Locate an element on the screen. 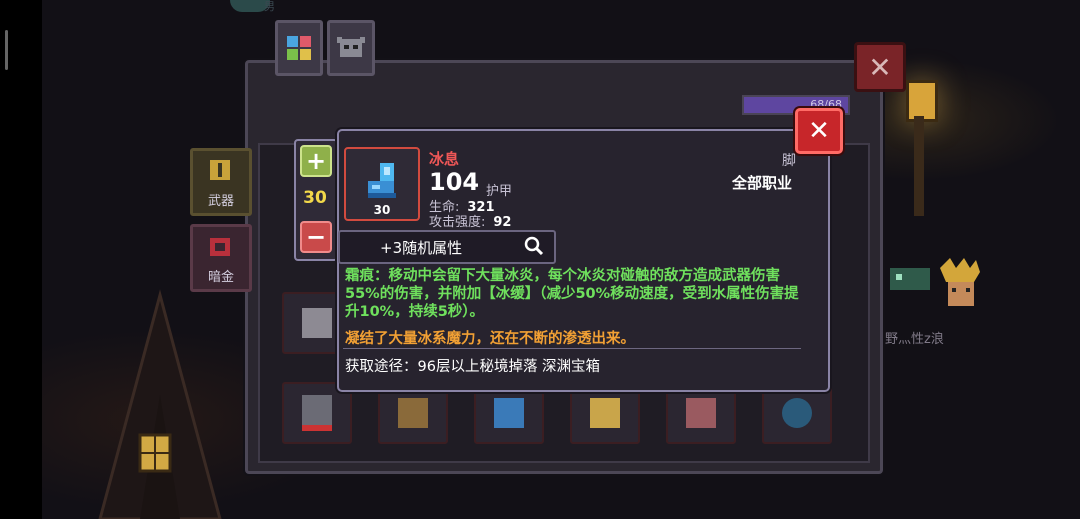  minus-icon: − is located at coordinates (316, 237).